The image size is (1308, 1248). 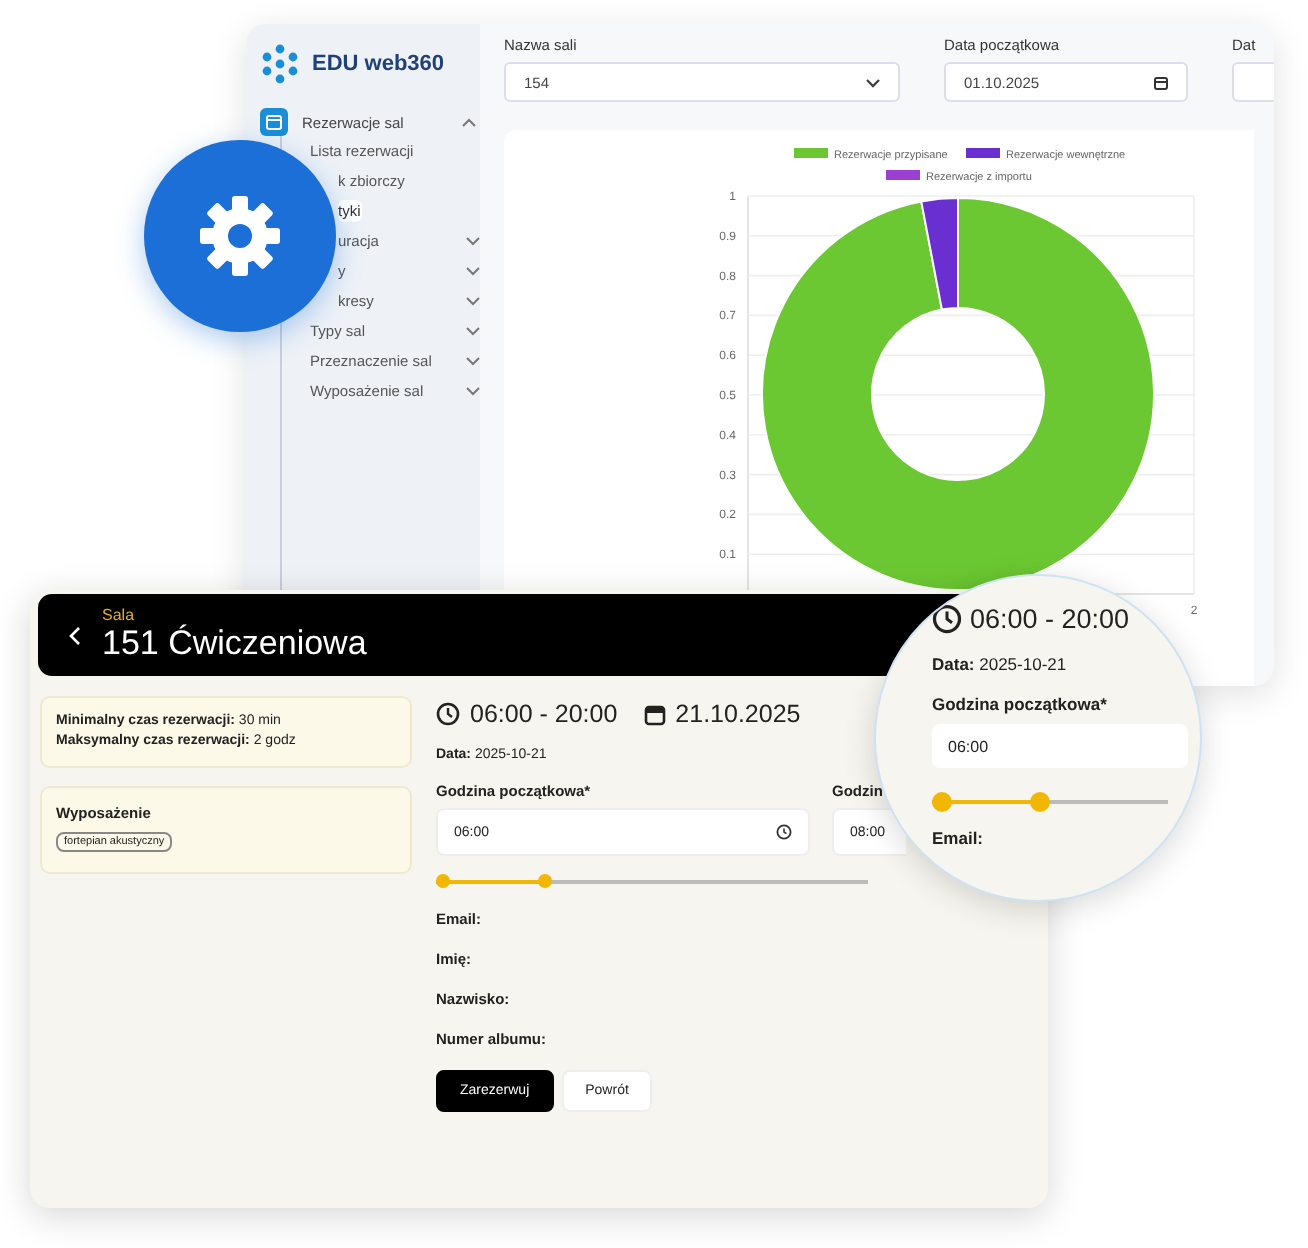 What do you see at coordinates (958, 838) in the screenshot?
I see `form-label: Email:` at bounding box center [958, 838].